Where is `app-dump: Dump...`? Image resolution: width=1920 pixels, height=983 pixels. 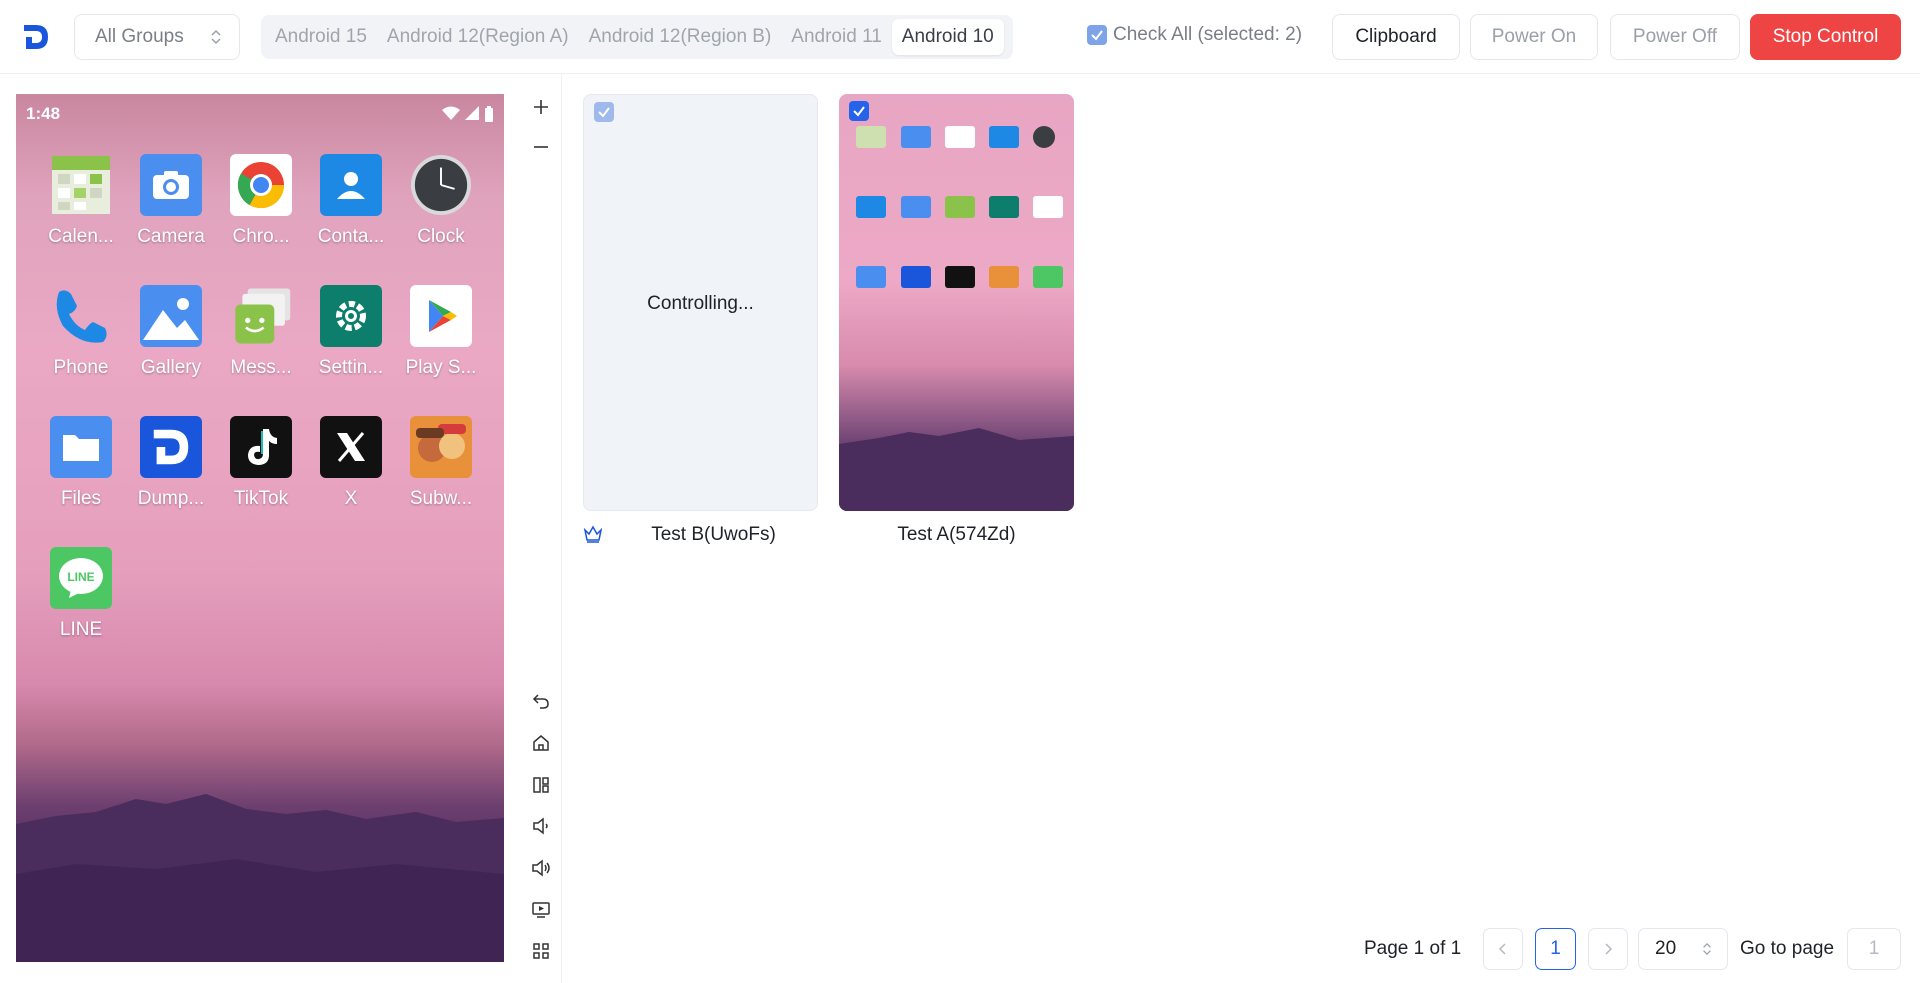 app-dump: Dump... is located at coordinates (171, 463).